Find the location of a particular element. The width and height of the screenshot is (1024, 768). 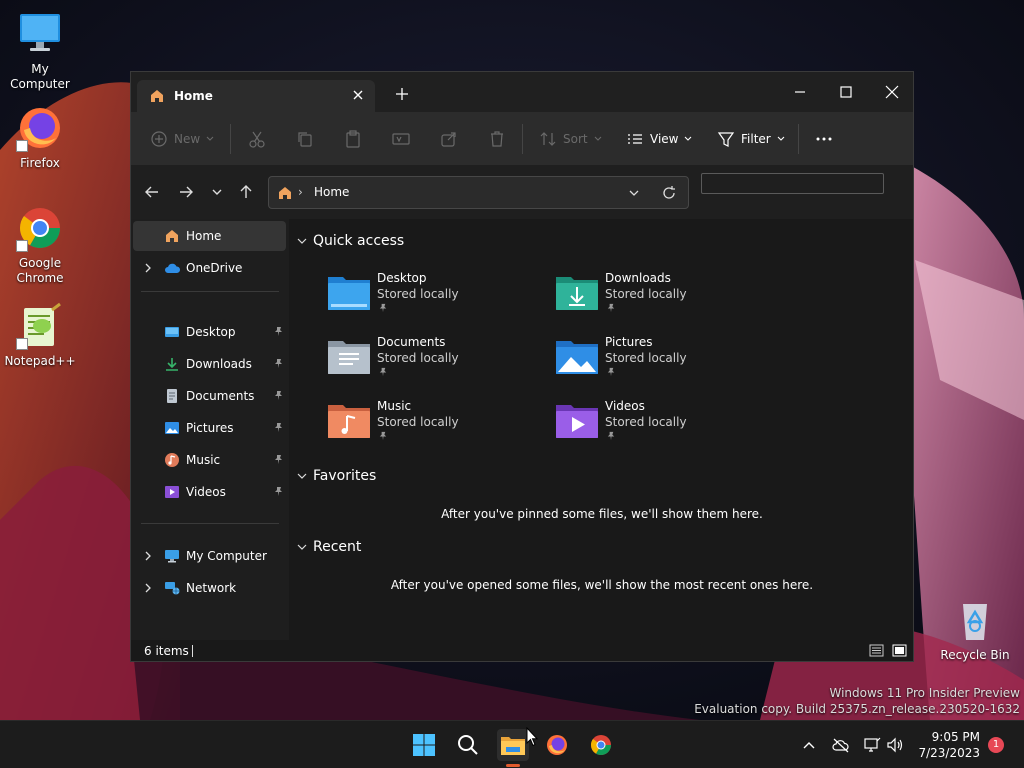

view-button-label: View is located at coordinates (664, 139).